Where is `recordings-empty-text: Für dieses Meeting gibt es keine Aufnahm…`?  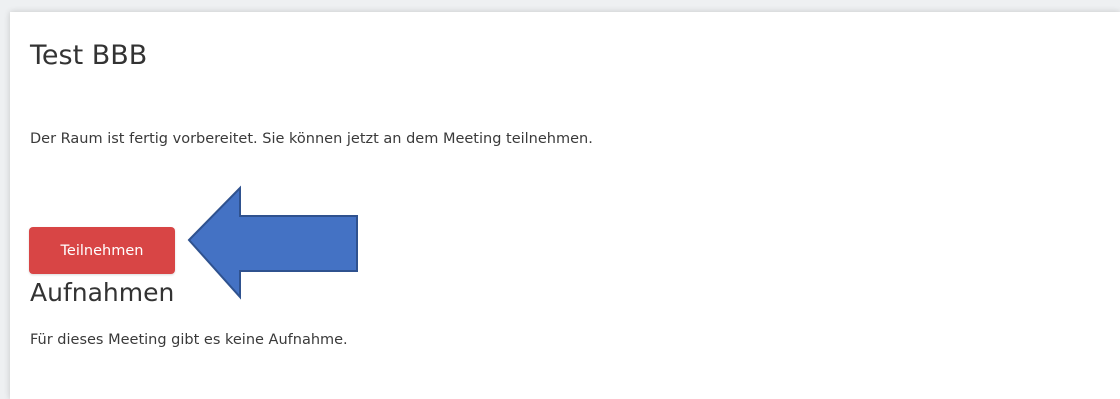
recordings-empty-text: Für dieses Meeting gibt es keine Aufnahm… is located at coordinates (189, 340).